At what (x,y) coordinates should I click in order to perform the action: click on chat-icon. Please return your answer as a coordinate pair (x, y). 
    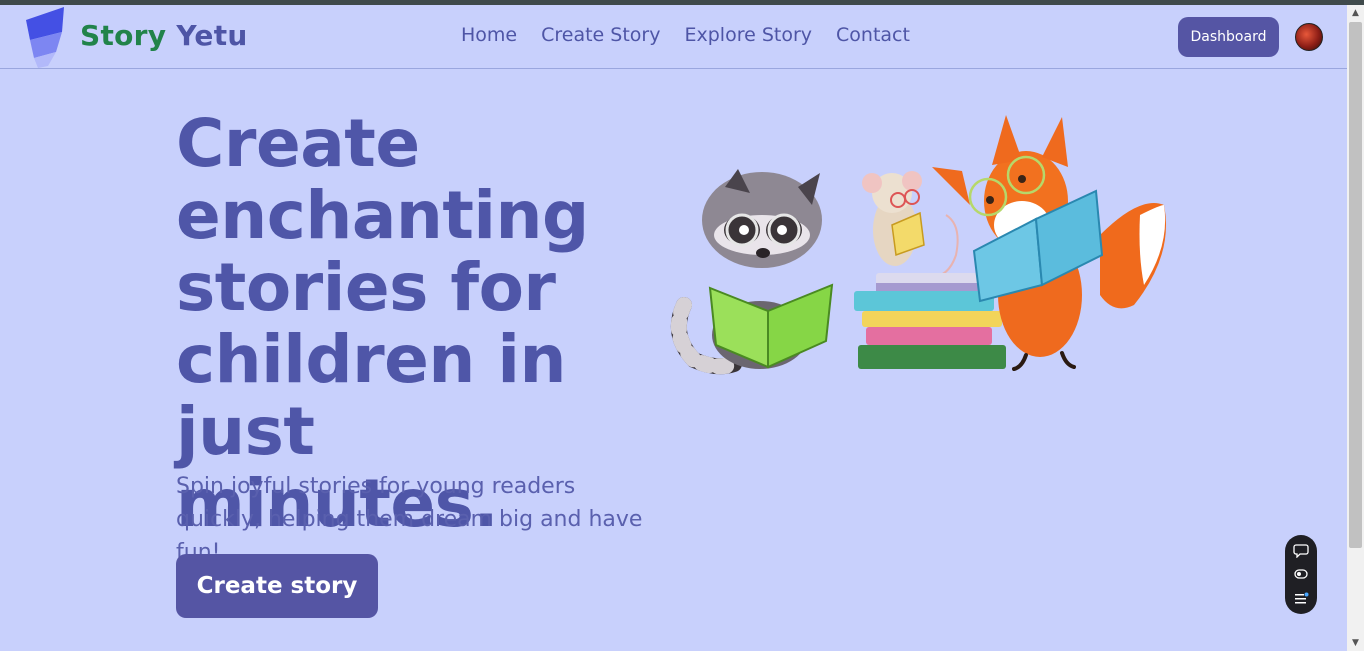
    Looking at the image, I should click on (1301, 550).